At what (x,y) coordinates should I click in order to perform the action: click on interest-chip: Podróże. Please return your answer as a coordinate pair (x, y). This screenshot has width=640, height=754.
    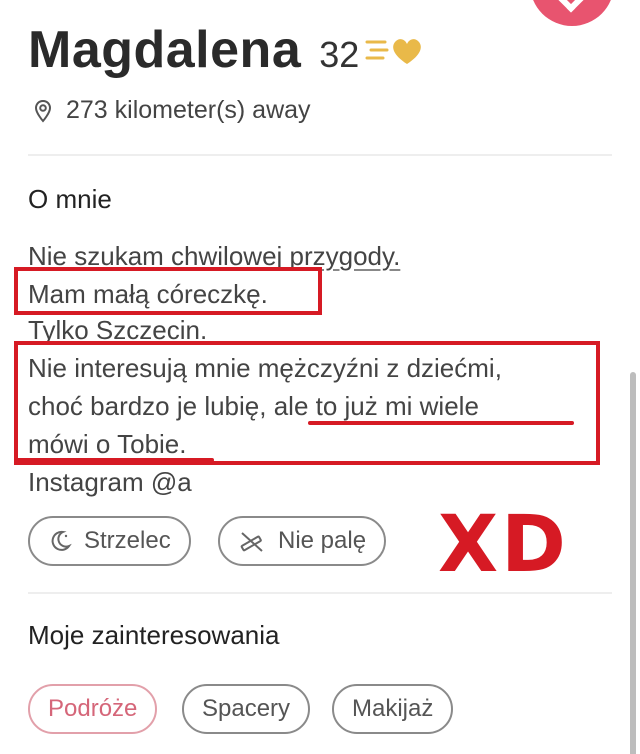
    Looking at the image, I should click on (93, 709).